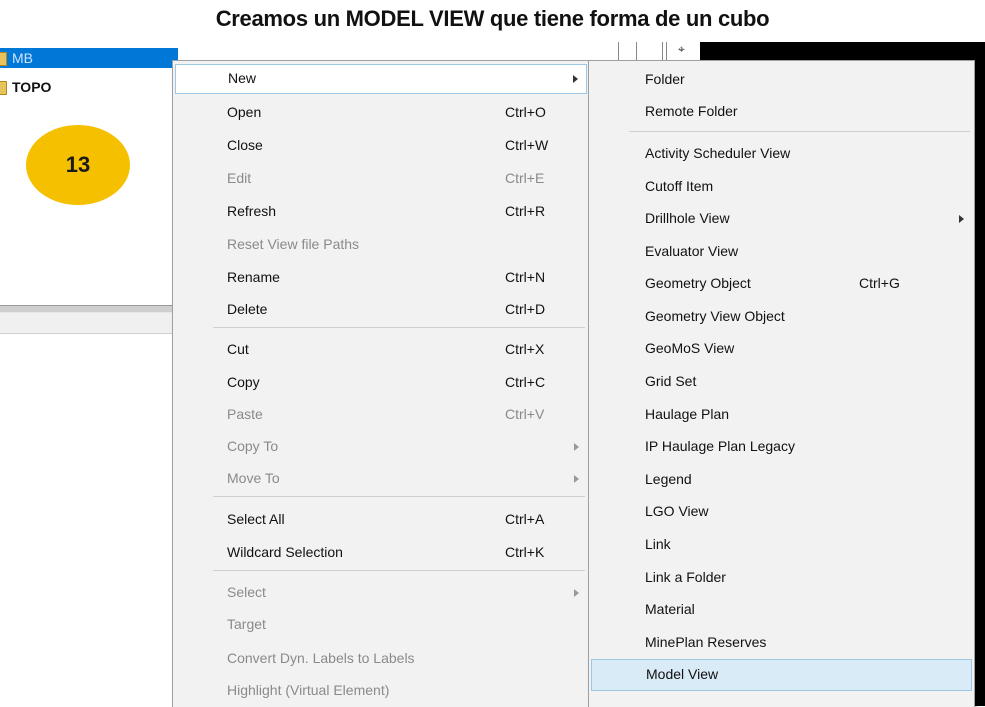  I want to click on submenu-item-ip-haulage-plan-legacy: IP Haulage Plan Legacy, so click(781, 447).